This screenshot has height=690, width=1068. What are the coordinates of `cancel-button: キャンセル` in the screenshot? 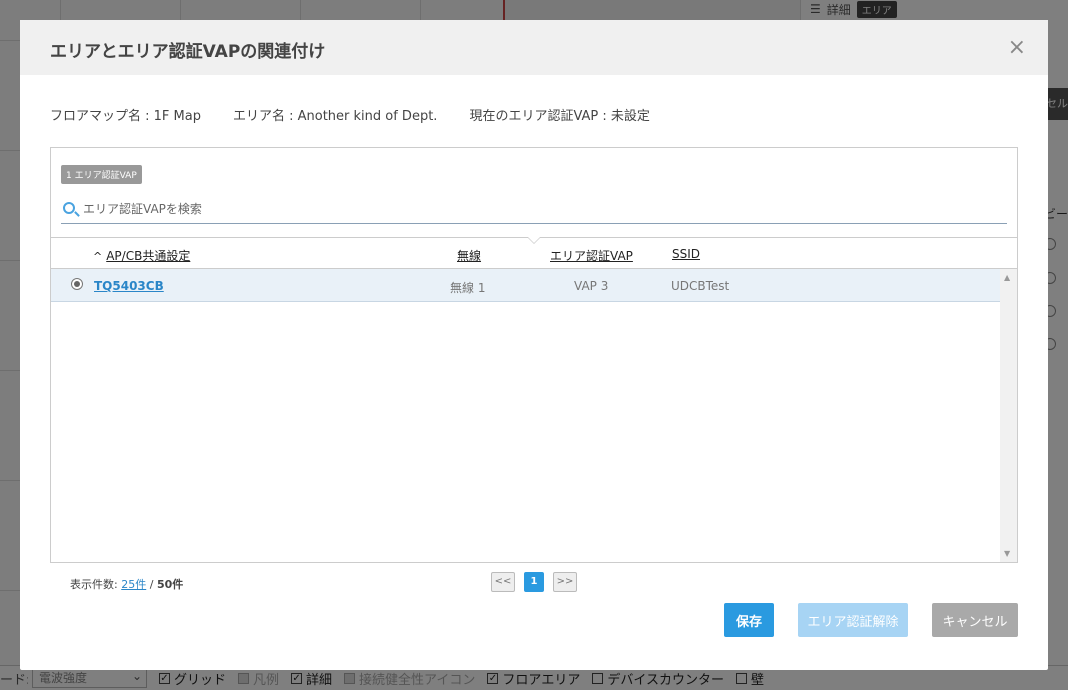 It's located at (975, 620).